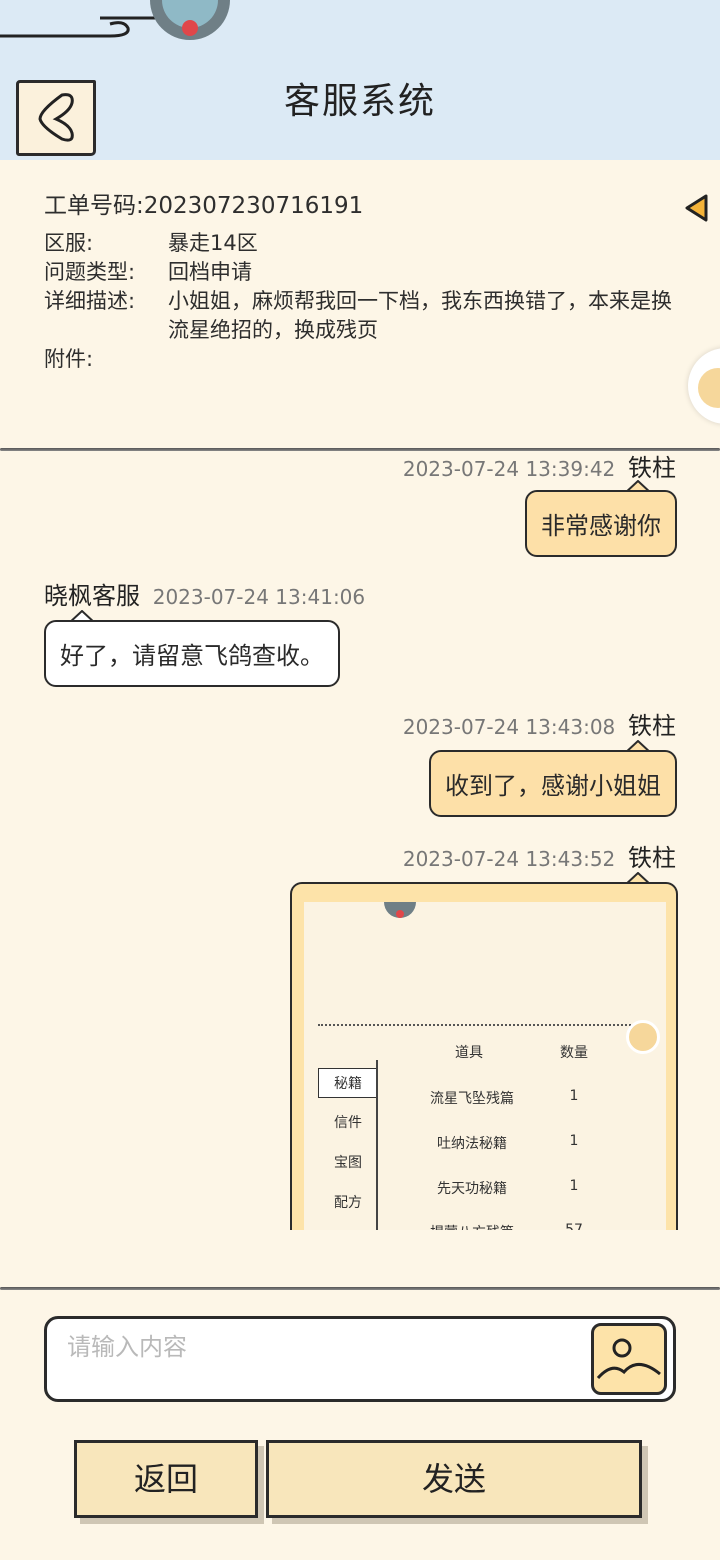 The image size is (720, 1560). Describe the element at coordinates (400, 910) in the screenshot. I see `preview-deco-icon` at that location.